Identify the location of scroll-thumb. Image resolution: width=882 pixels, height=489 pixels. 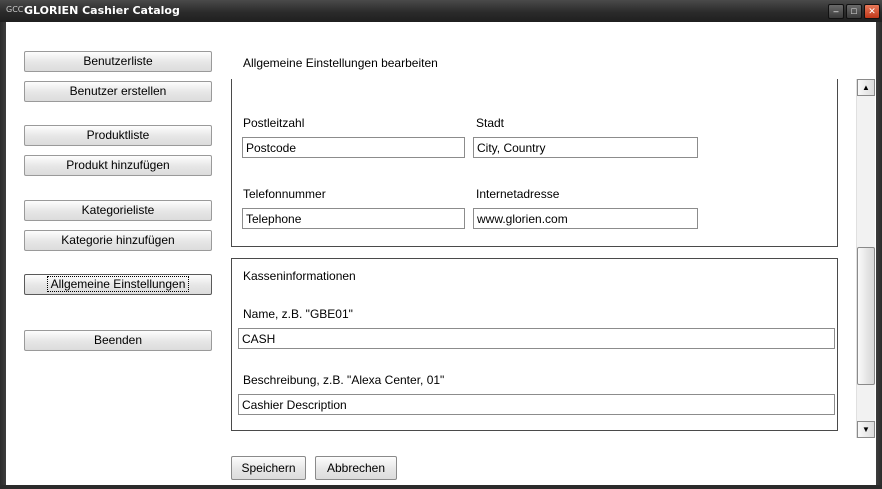
(866, 316).